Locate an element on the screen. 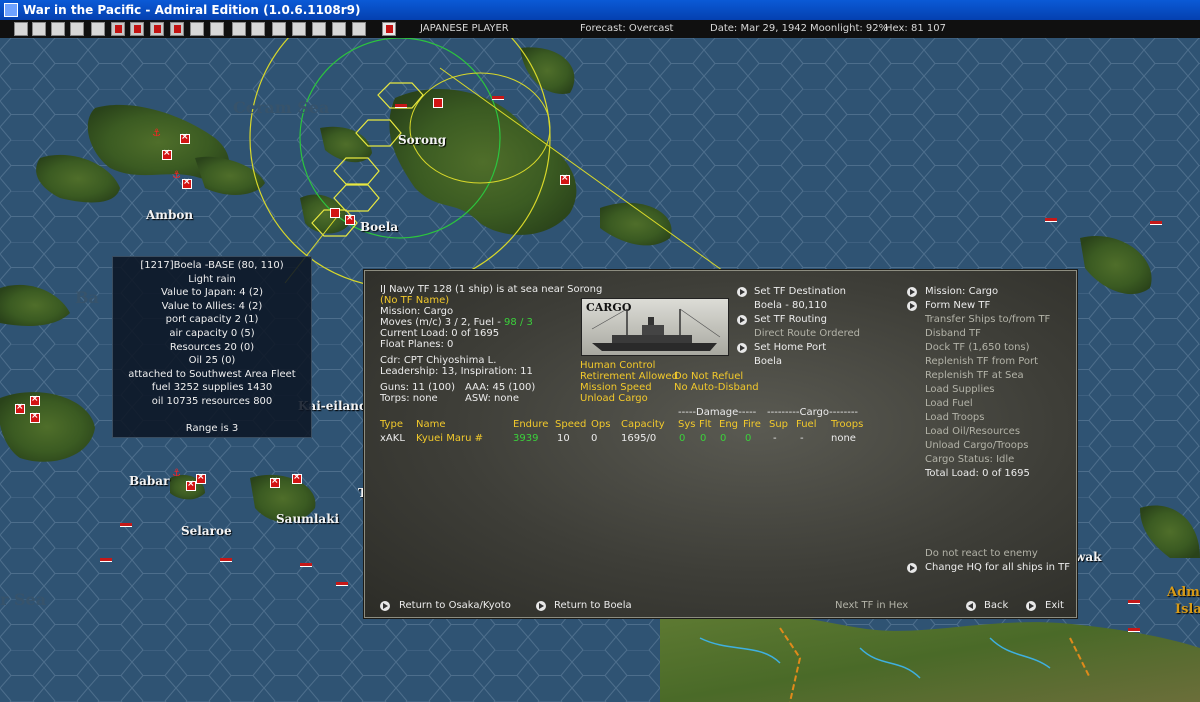  base-info-line: Value to Japan: 4 (2) is located at coordinates (211, 293).